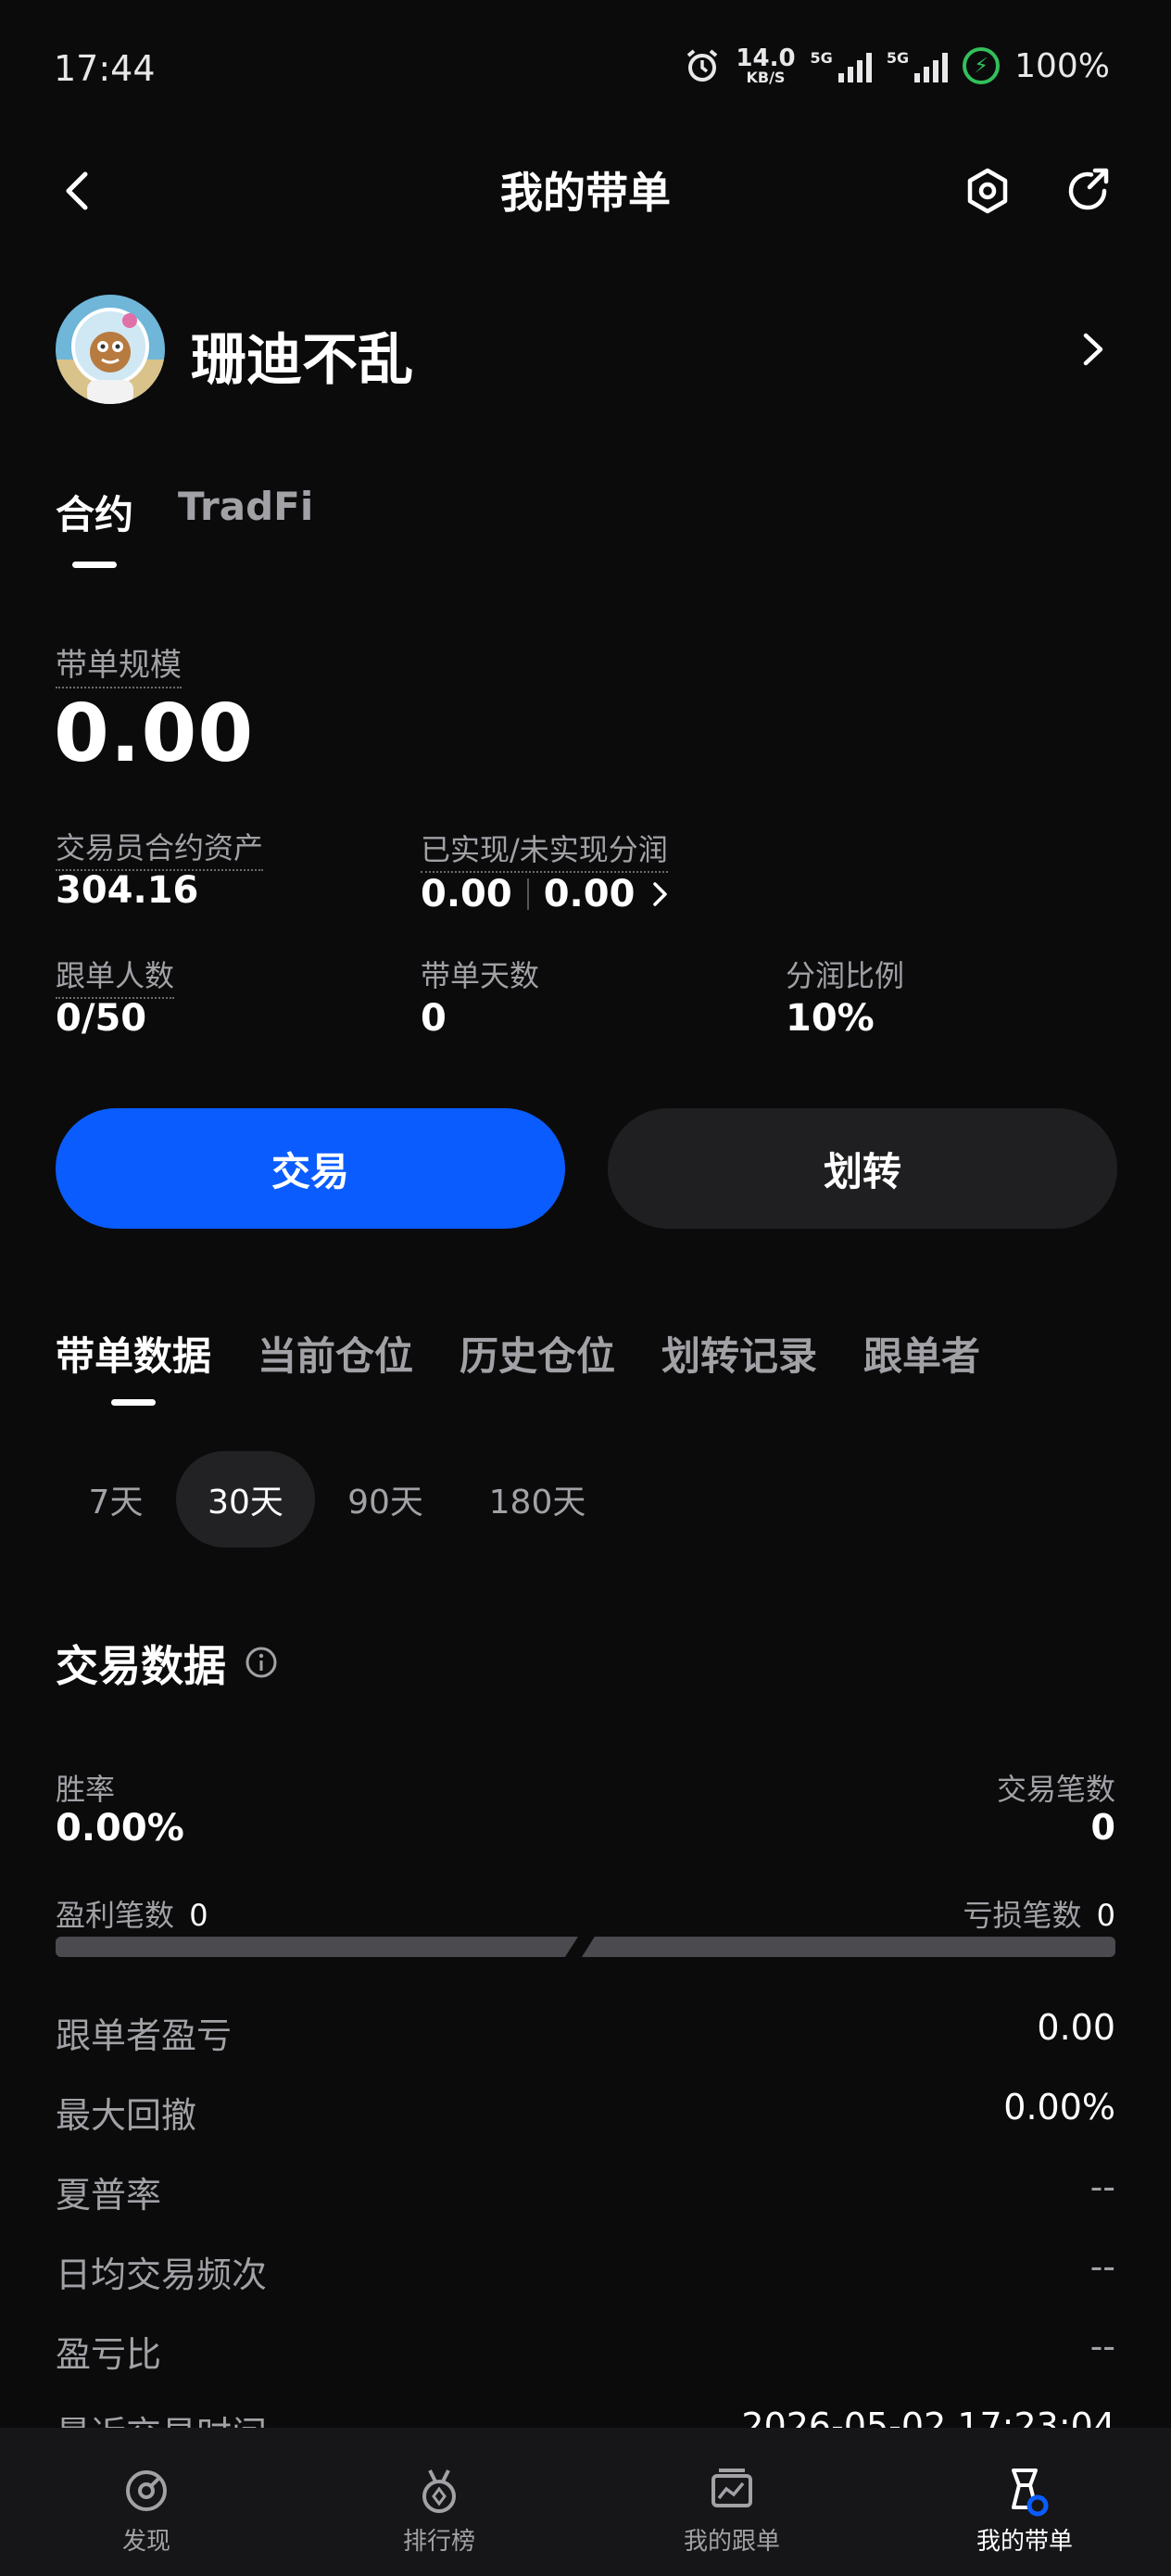 The image size is (1171, 2576). What do you see at coordinates (116, 1916) in the screenshot?
I see `profit-count-label: 盈利笔数` at bounding box center [116, 1916].